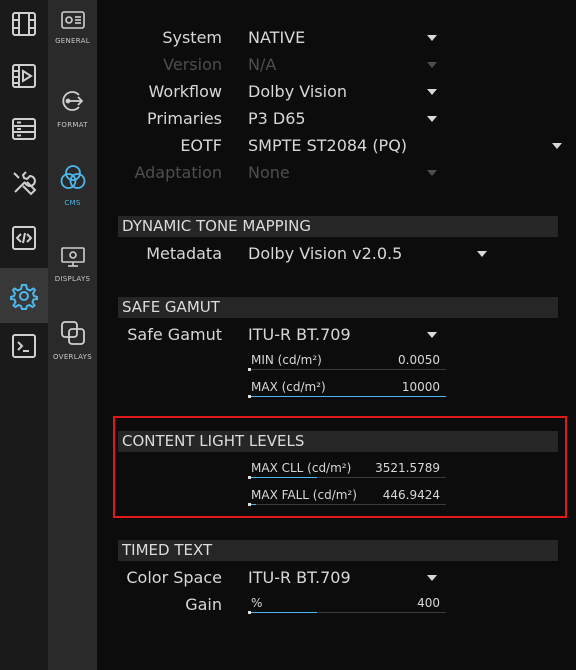  What do you see at coordinates (428, 603) in the screenshot?
I see `gain-value: 400` at bounding box center [428, 603].